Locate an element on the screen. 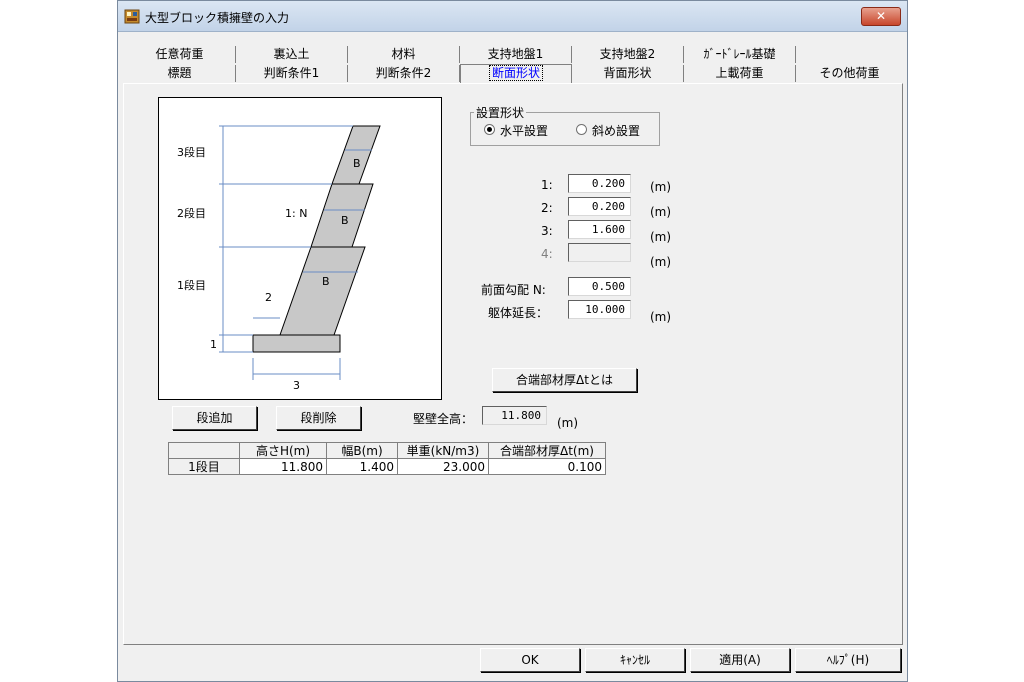 This screenshot has width=1024, height=682. tab-backfill: 裏込土 is located at coordinates (292, 54).